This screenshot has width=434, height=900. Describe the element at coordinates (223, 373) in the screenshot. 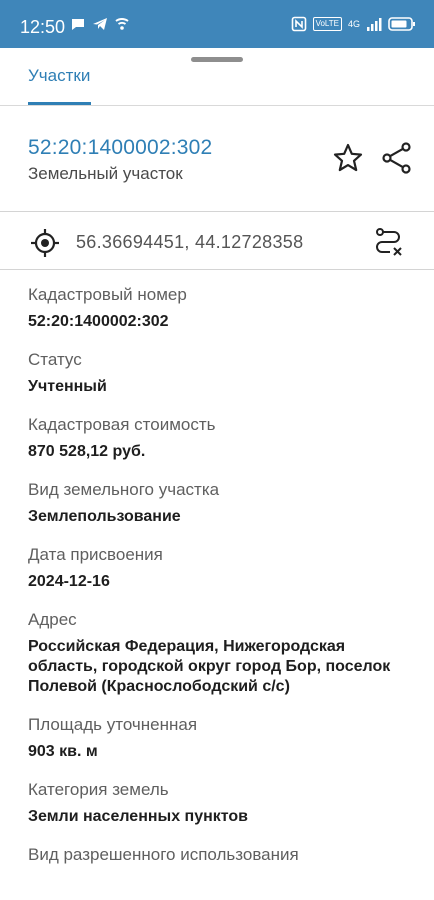

I see `field-status: Статус Учтенный` at that location.